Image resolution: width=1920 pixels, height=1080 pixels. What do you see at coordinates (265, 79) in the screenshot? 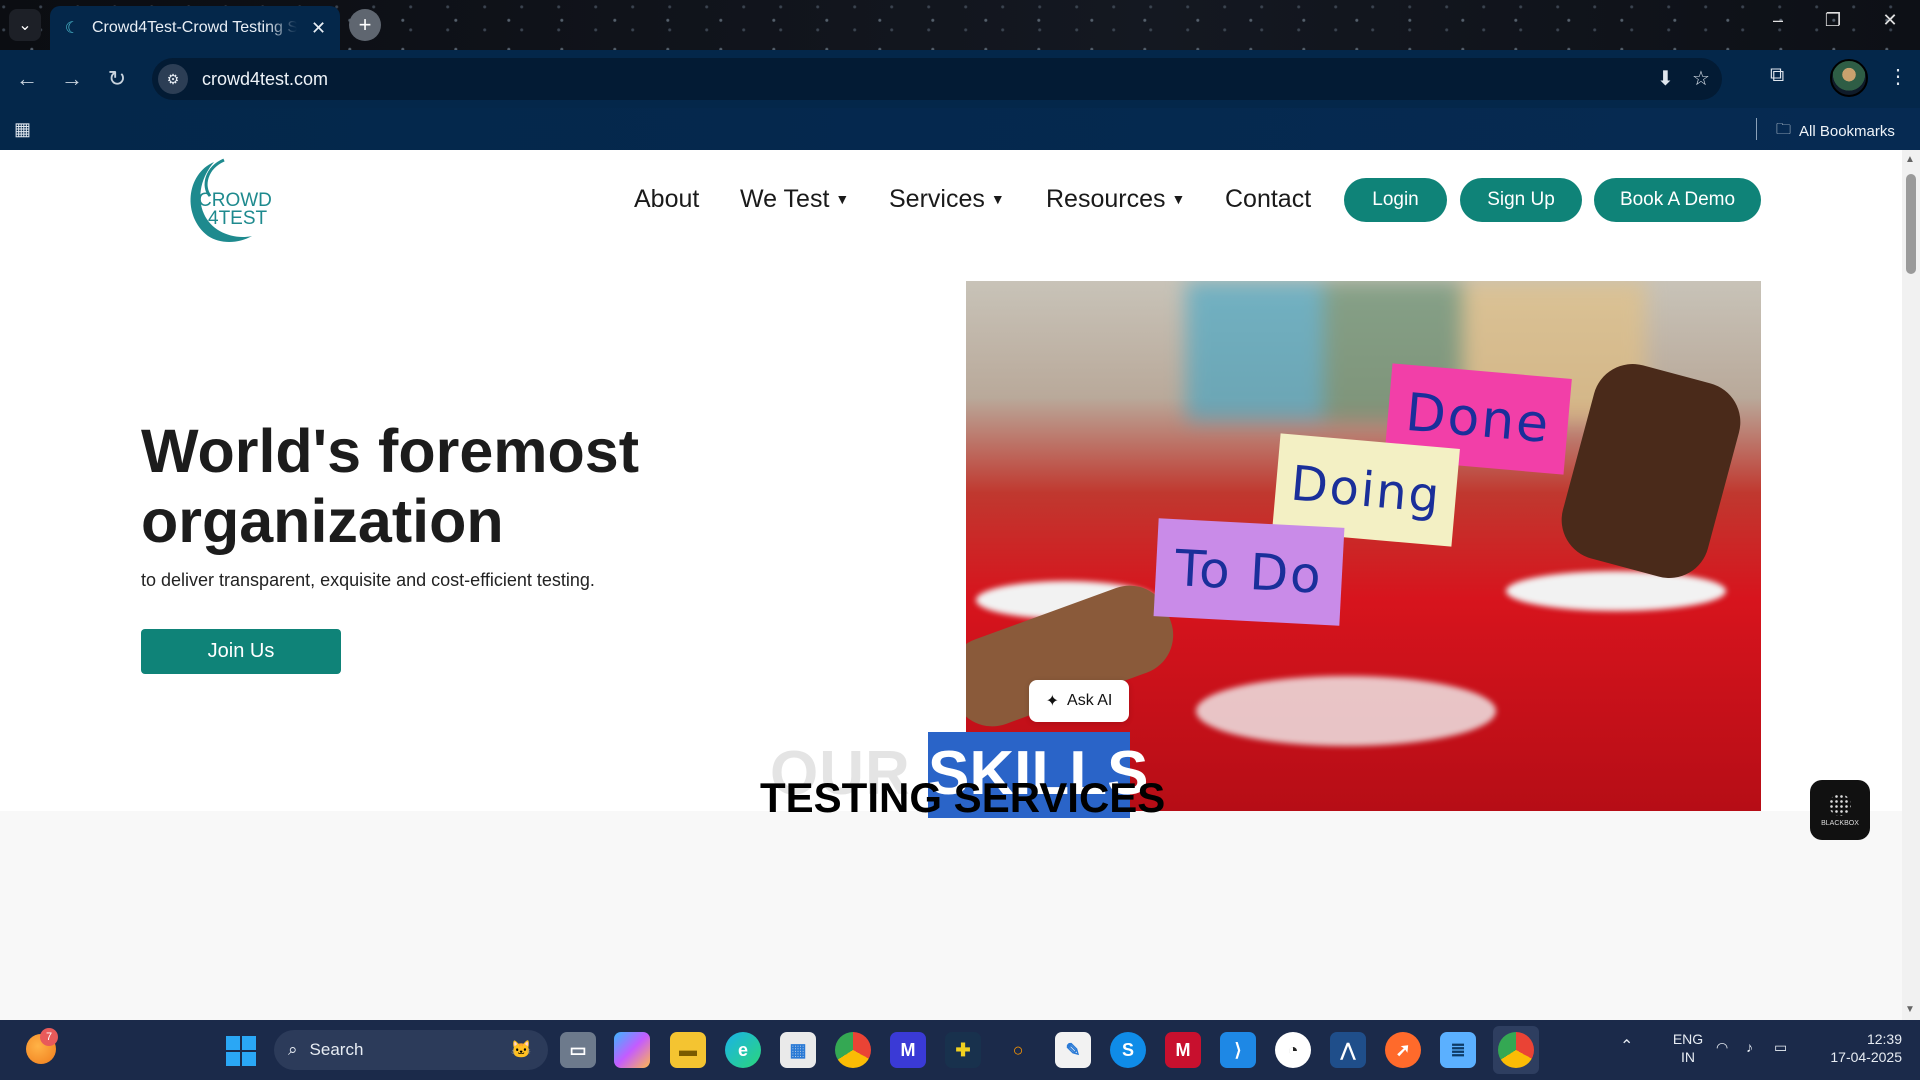
I see `url-text: crowd4test.com` at bounding box center [265, 79].